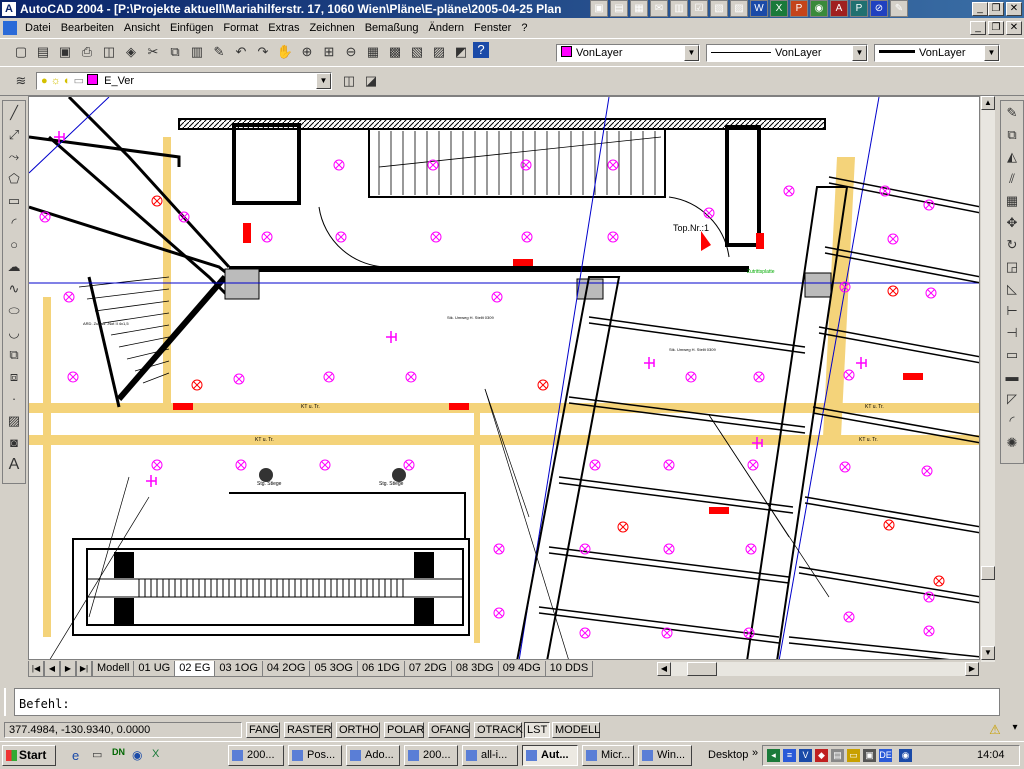 The height and width of the screenshot is (769, 1024). What do you see at coordinates (14, 421) in the screenshot?
I see `hatch-icon: ▨` at bounding box center [14, 421].